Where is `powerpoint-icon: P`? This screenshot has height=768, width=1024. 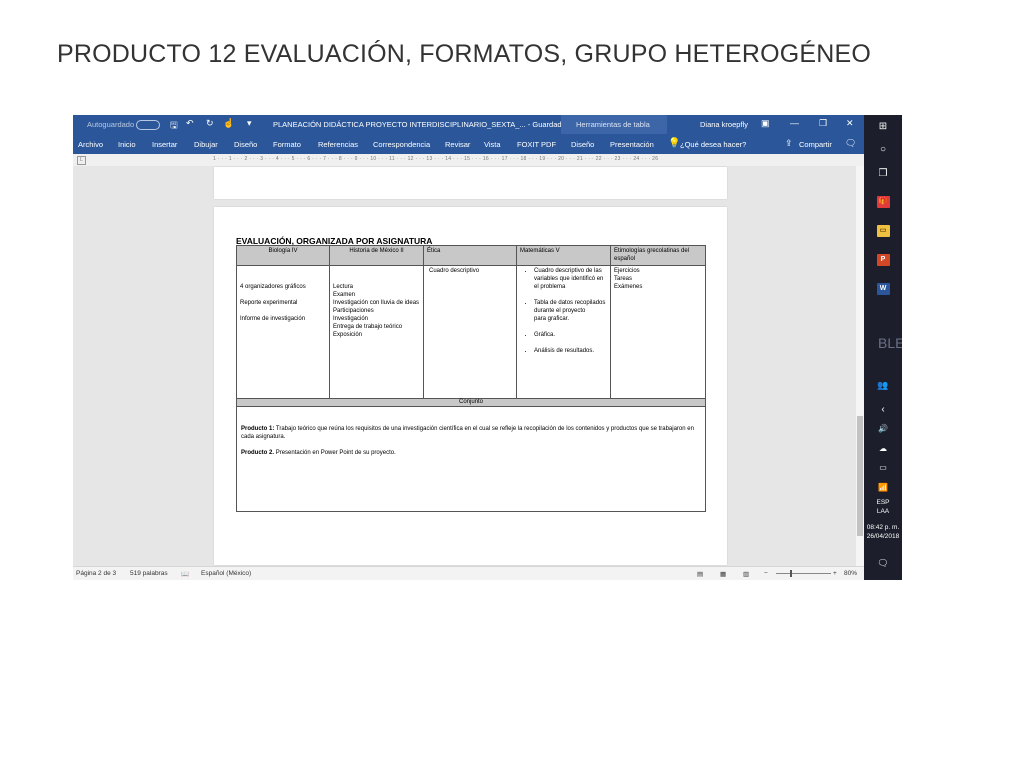 powerpoint-icon: P is located at coordinates (883, 259).